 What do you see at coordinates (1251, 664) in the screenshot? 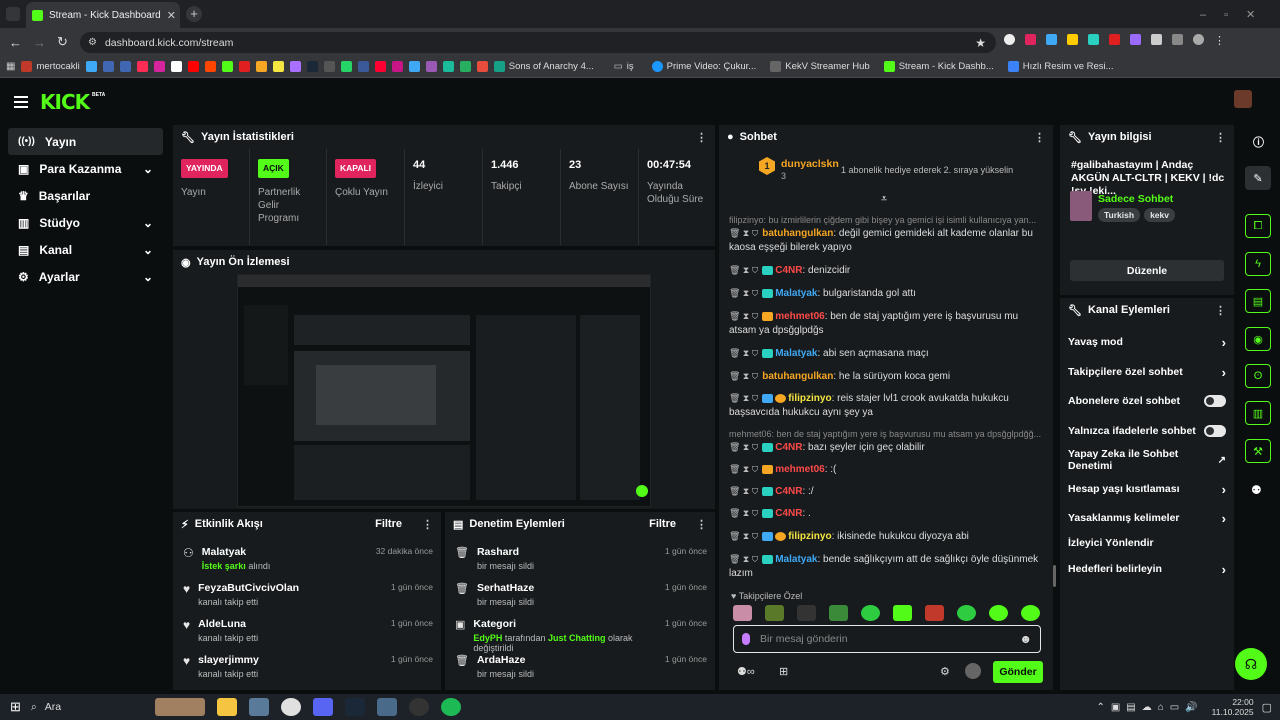
I see `support-headset-icon: ☊` at bounding box center [1251, 664].